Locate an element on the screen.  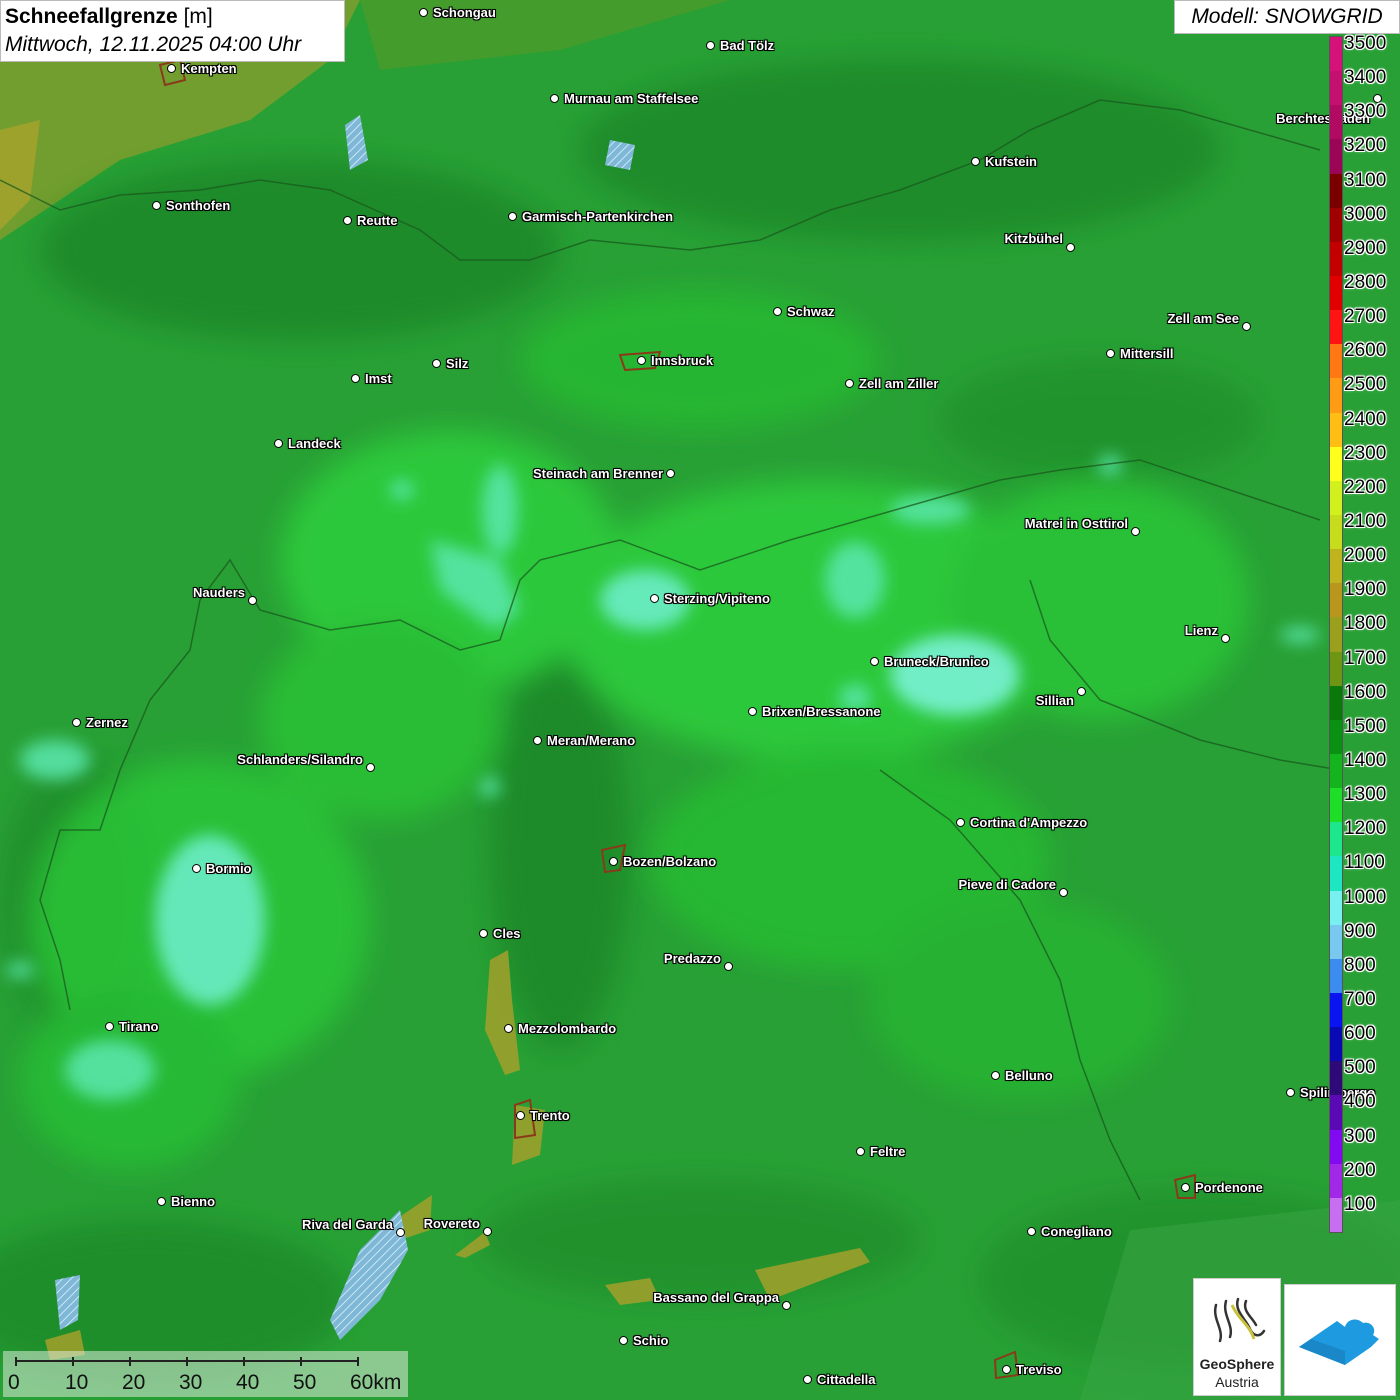
city-label: Cles is located at coordinates (506, 934).